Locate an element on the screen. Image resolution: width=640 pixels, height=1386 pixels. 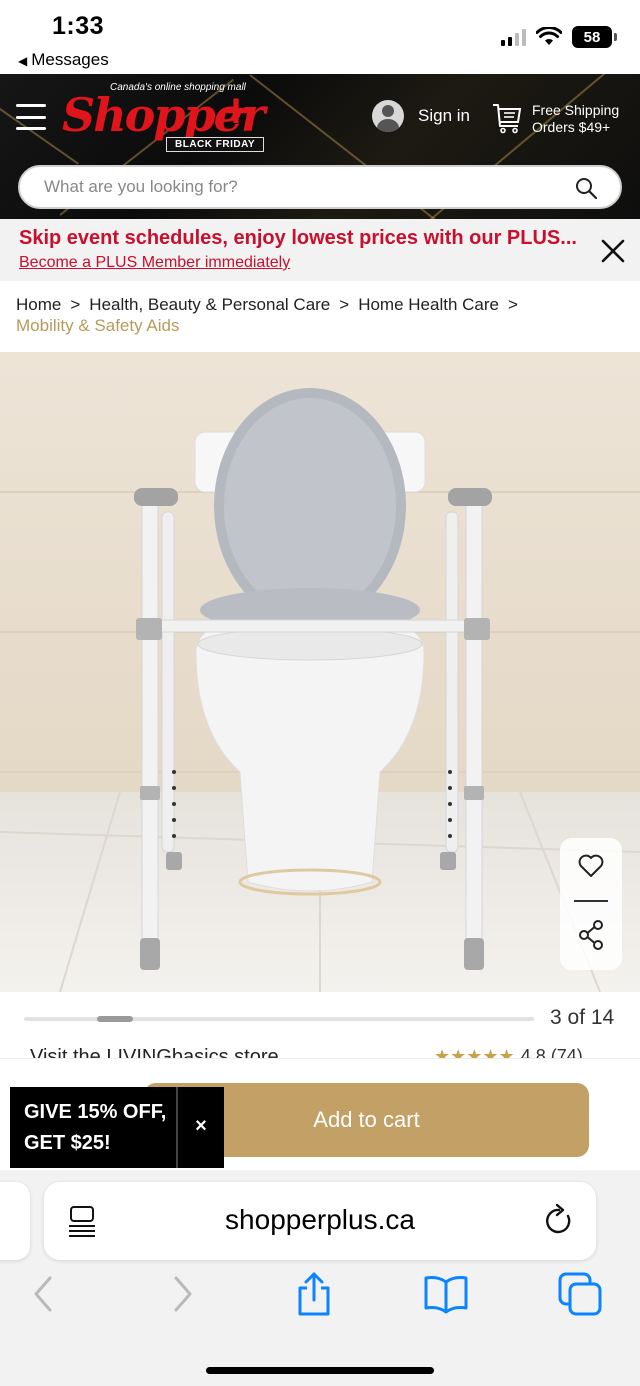
back-app-label: Messages is located at coordinates (70, 59).